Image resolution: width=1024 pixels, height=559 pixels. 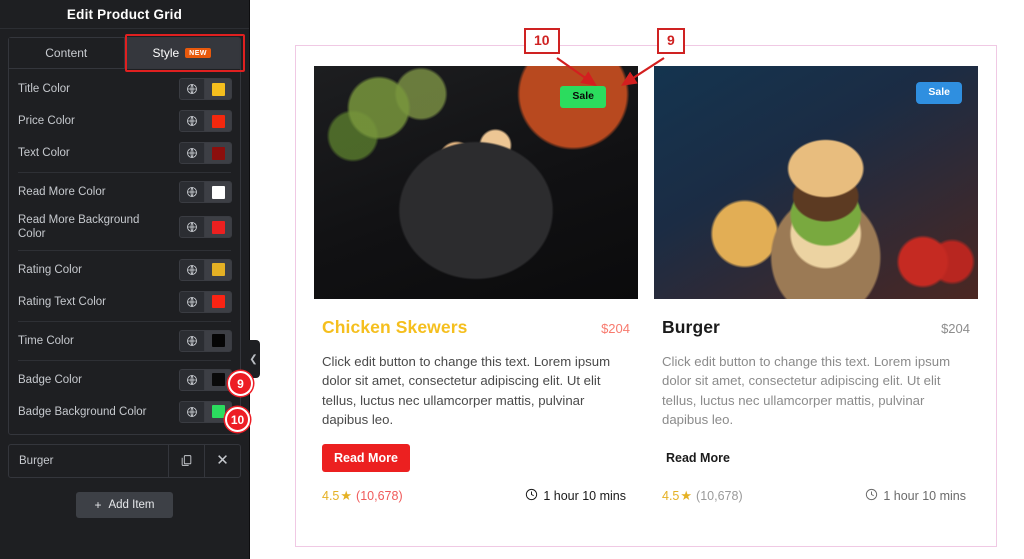 I want to click on add-item-label: Add Item, so click(x=131, y=504).